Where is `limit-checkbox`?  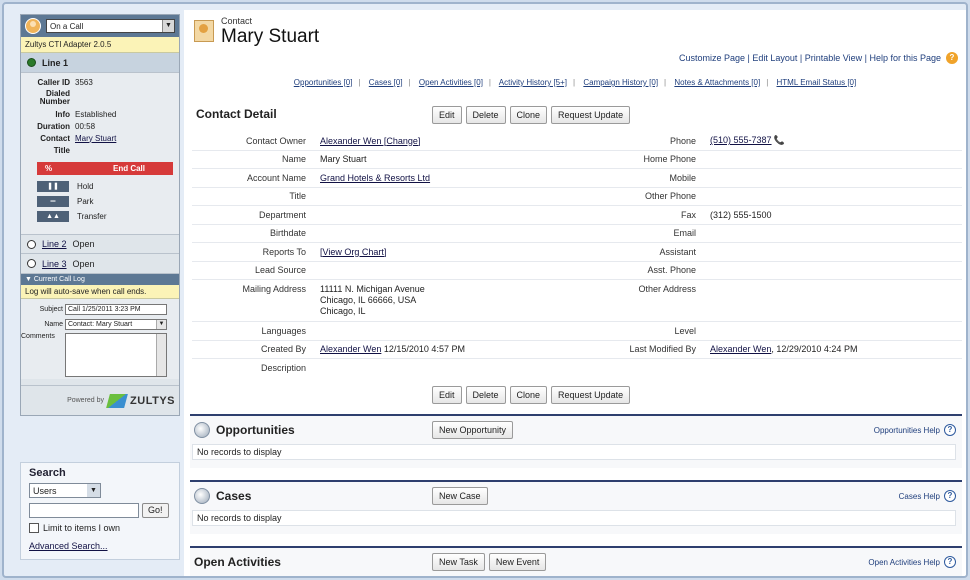 limit-checkbox is located at coordinates (34, 528).